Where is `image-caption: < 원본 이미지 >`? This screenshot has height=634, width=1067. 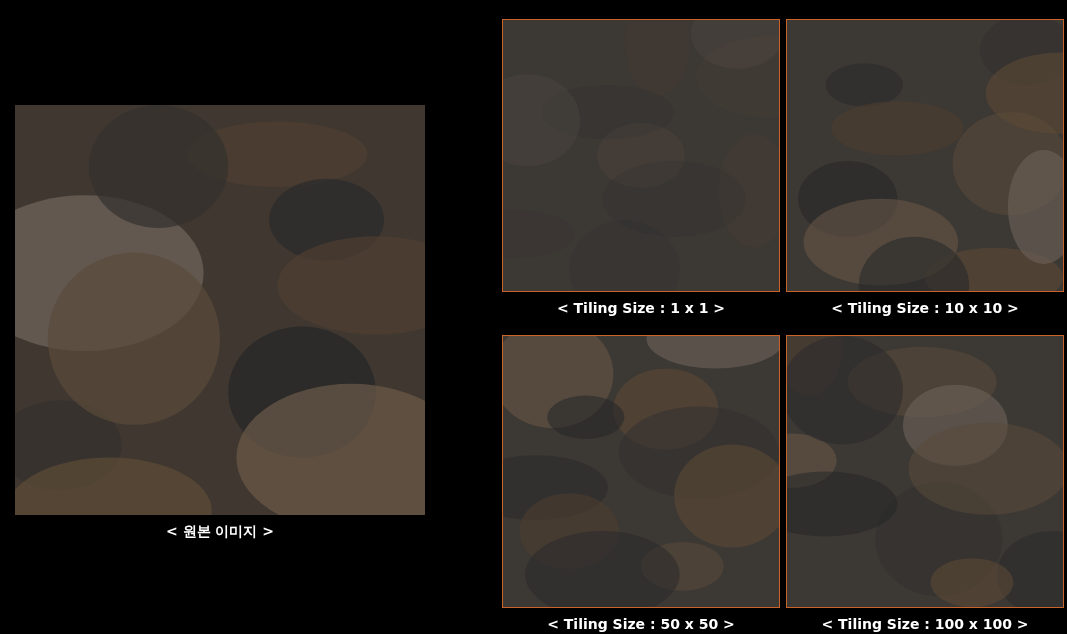 image-caption: < 원본 이미지 > is located at coordinates (220, 532).